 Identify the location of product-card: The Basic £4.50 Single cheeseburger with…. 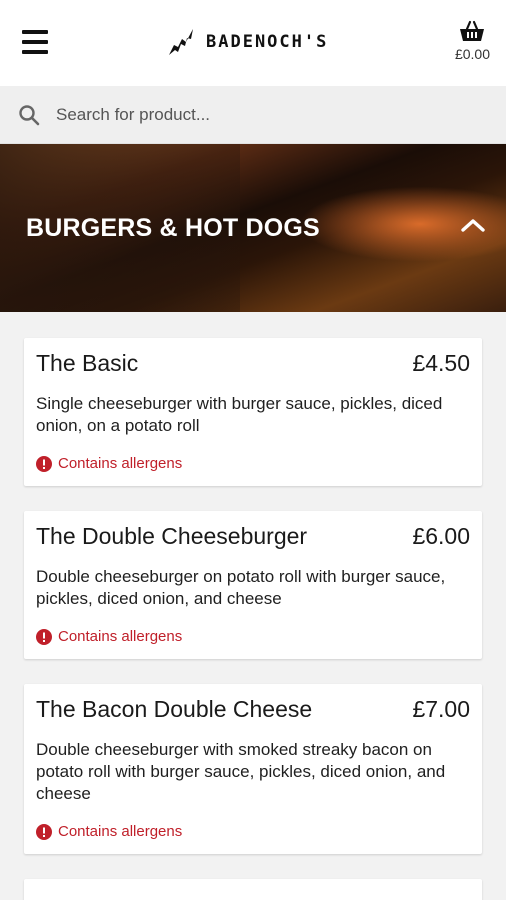
(253, 412).